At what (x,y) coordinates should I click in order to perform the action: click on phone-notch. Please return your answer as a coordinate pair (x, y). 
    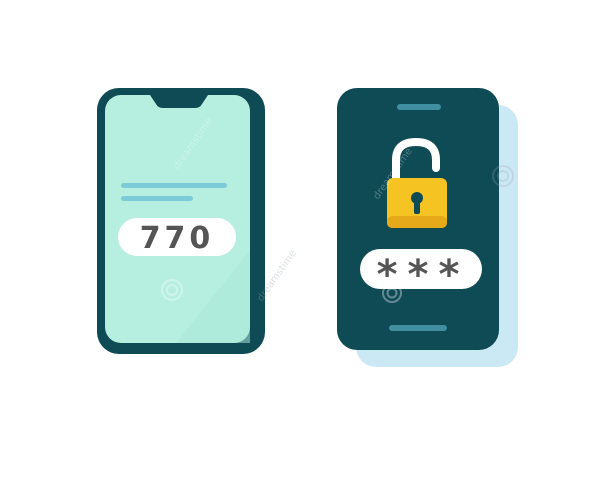
    Looking at the image, I should click on (179, 101).